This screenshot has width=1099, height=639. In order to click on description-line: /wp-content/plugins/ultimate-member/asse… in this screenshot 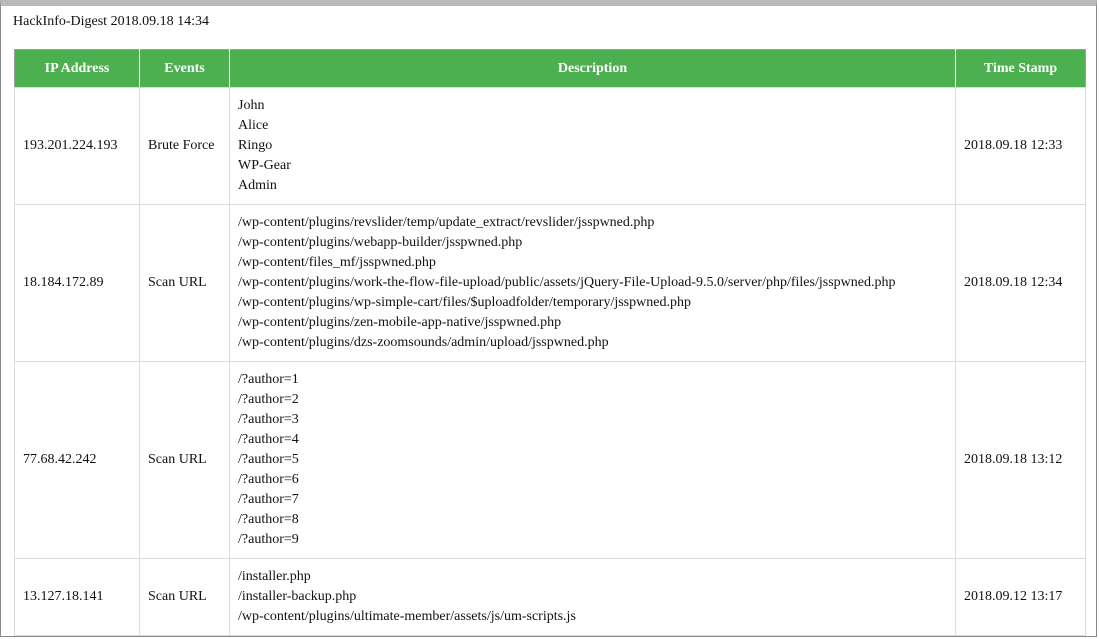, I will do `click(407, 616)`.